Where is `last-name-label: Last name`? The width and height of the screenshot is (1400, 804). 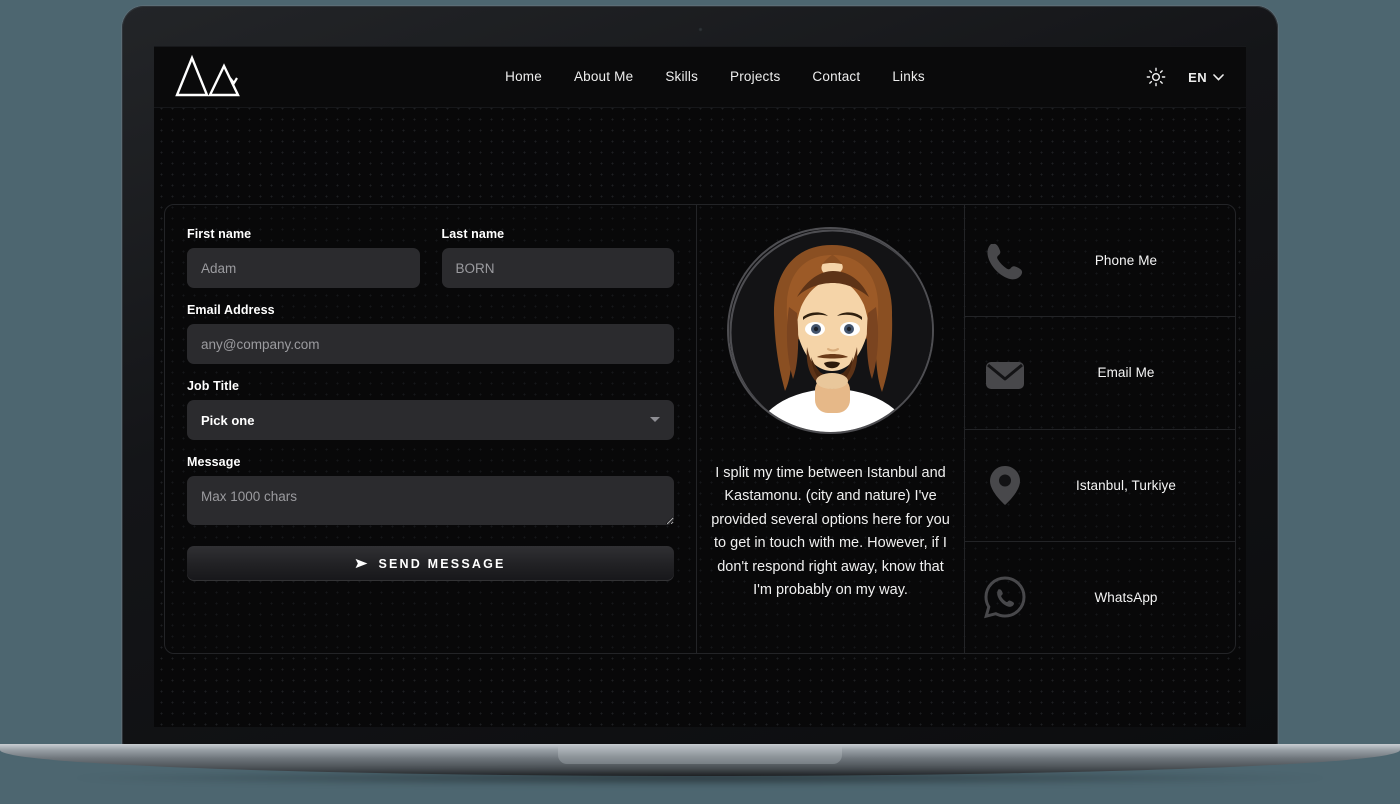
last-name-label: Last name is located at coordinates (473, 234).